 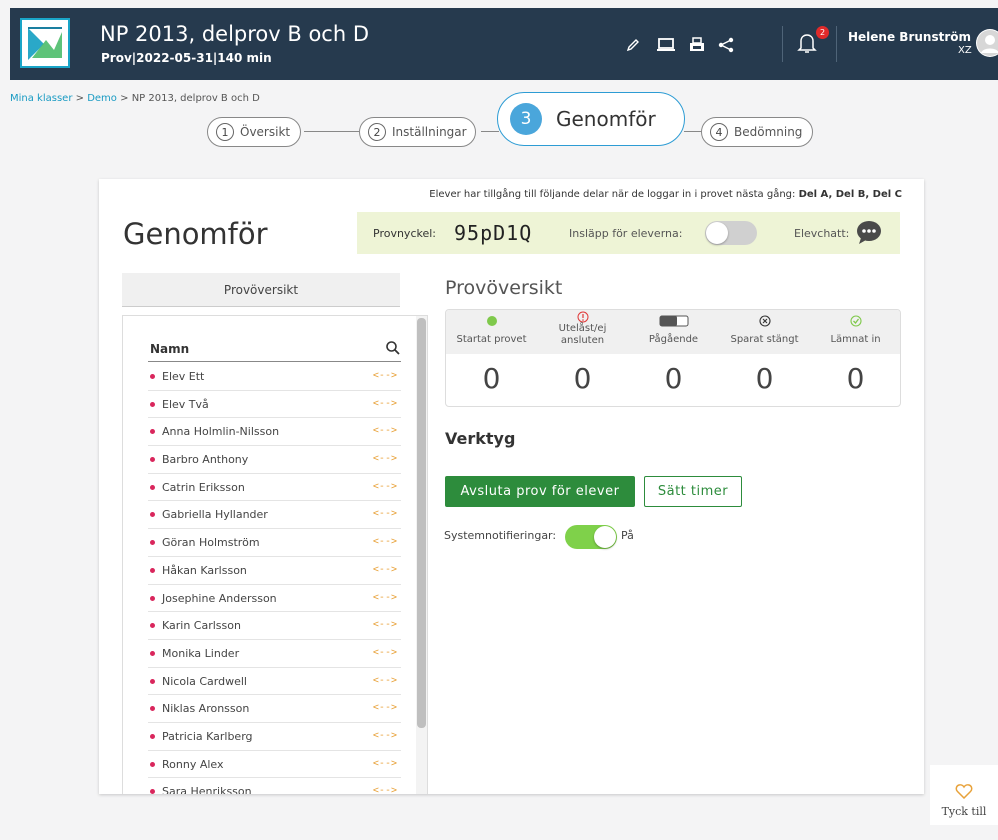 I want to click on avatar-icon, so click(x=987, y=43).